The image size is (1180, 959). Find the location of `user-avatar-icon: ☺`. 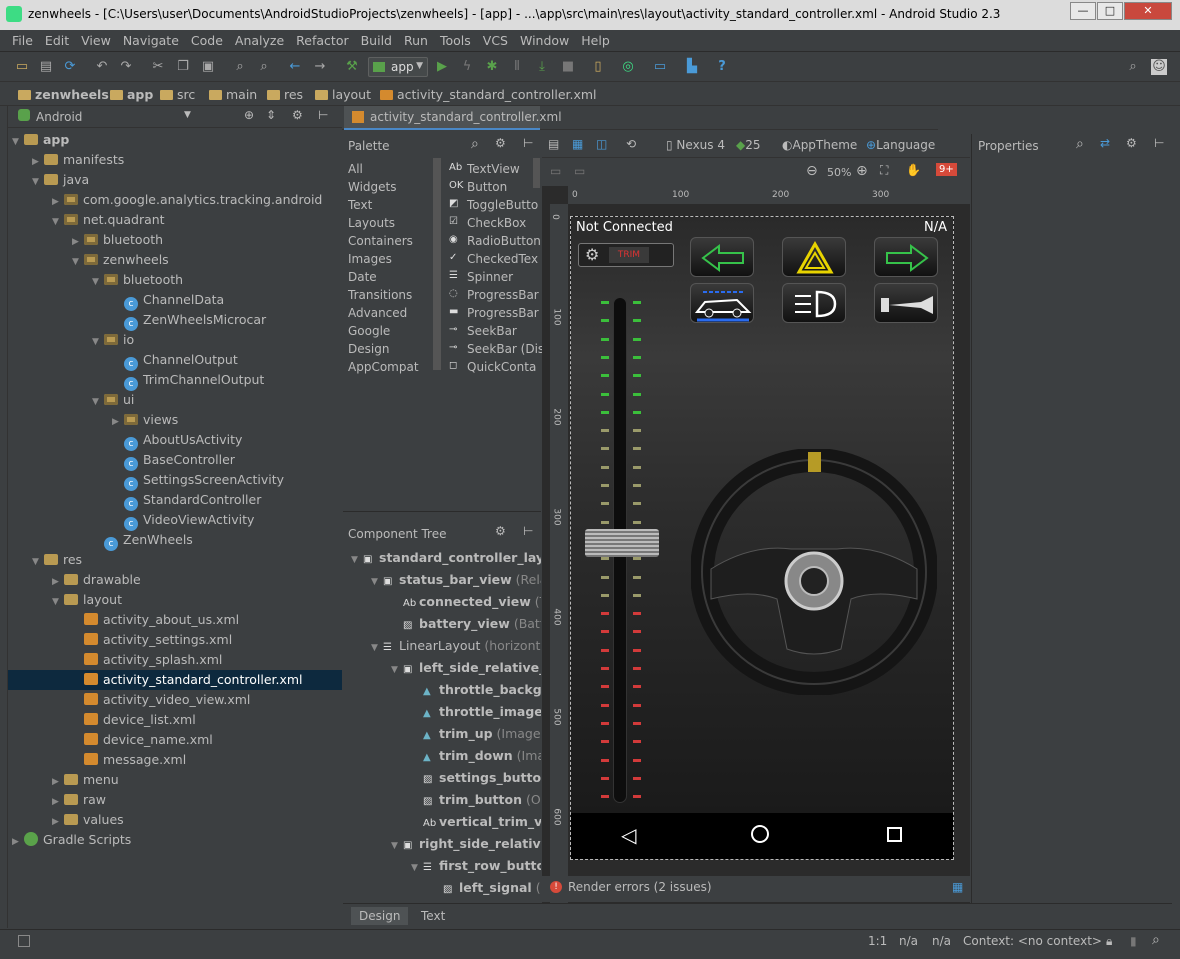

user-avatar-icon: ☺ is located at coordinates (1159, 67).